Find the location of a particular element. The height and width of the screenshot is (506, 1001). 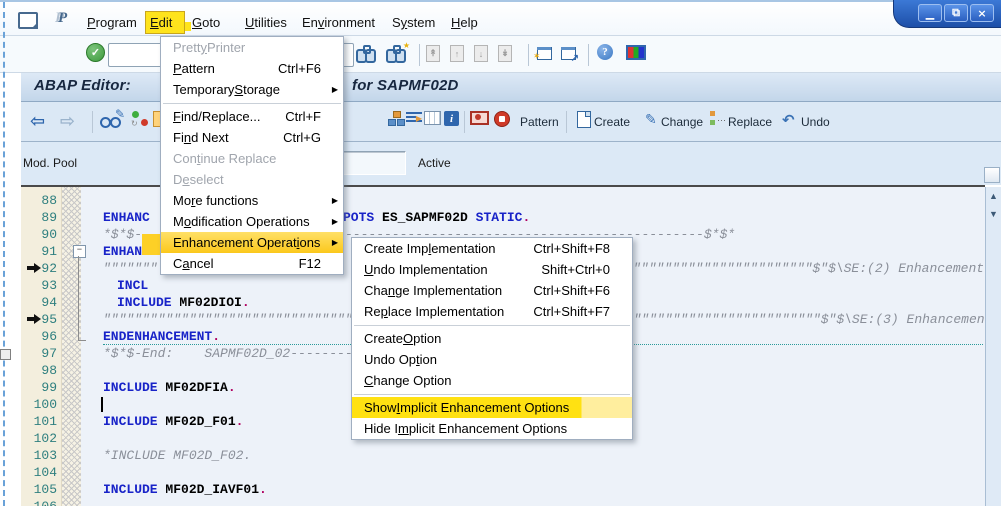

previous-page-icon: ↑ is located at coordinates (457, 53).